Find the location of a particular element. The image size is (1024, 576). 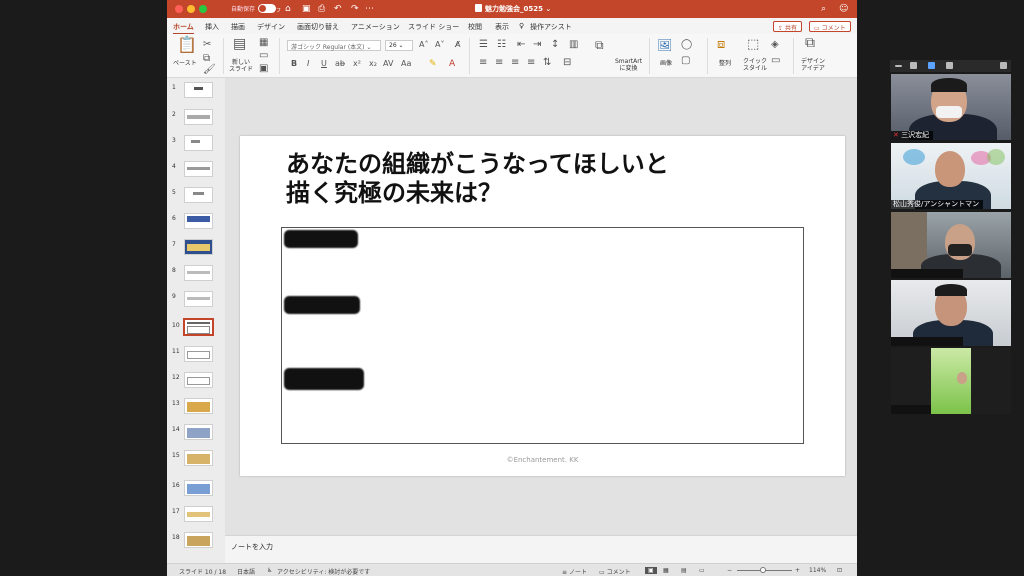

reading-view-icon: ▤ is located at coordinates (684, 570).